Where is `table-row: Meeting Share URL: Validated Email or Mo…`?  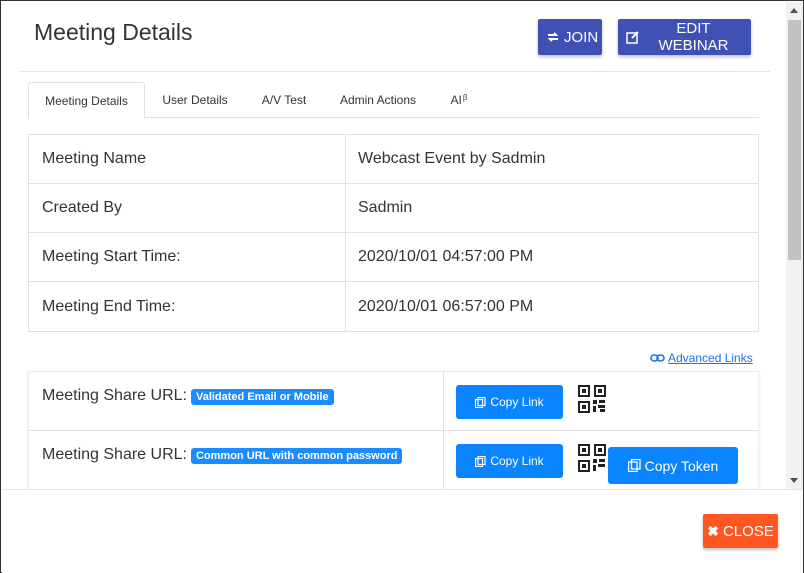
table-row: Meeting Share URL: Validated Email or Mo… is located at coordinates (393, 401).